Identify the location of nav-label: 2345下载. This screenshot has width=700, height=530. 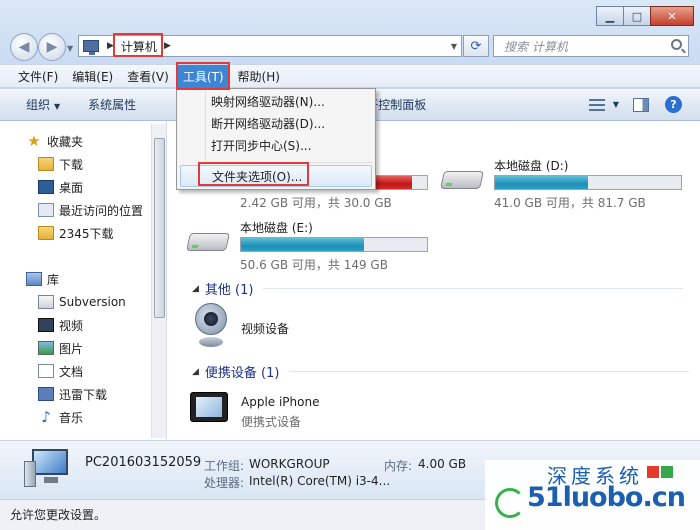
(86, 233).